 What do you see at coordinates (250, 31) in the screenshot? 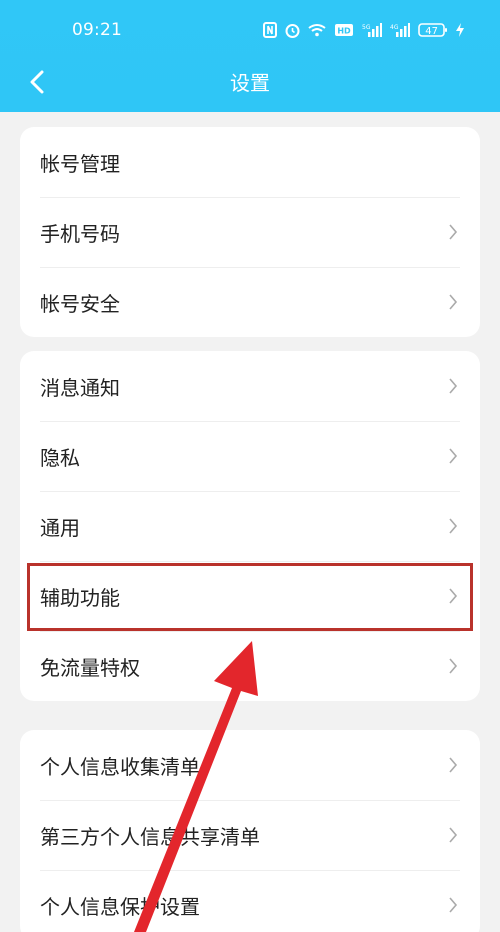
I see `status-bar: 09:21 HD 5G 4G 47` at bounding box center [250, 31].